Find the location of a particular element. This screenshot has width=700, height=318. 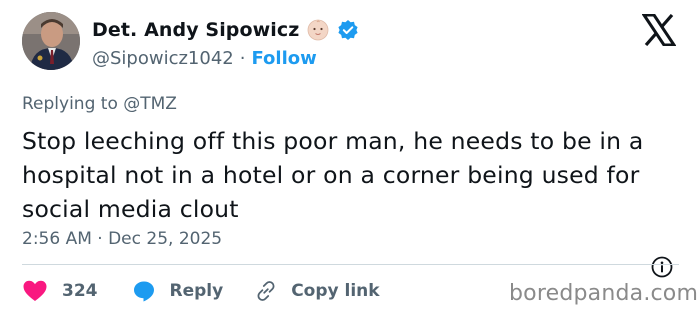

info-icon is located at coordinates (662, 267).